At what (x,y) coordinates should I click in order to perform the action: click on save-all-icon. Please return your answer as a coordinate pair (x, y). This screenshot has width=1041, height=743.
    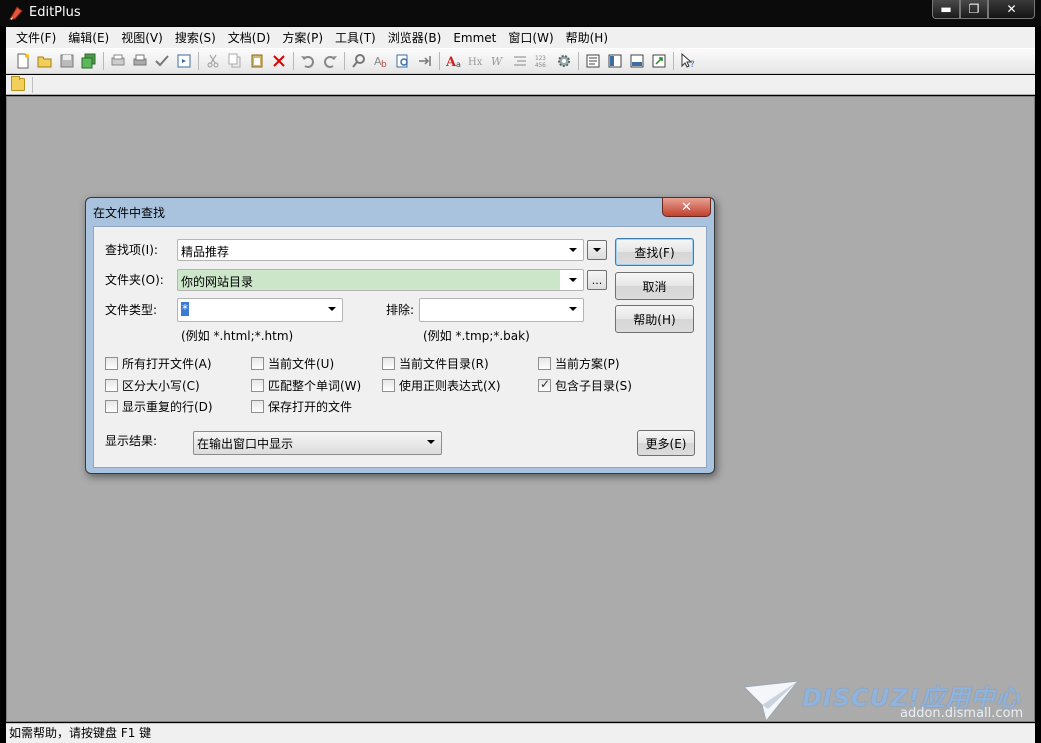
    Looking at the image, I should click on (89, 61).